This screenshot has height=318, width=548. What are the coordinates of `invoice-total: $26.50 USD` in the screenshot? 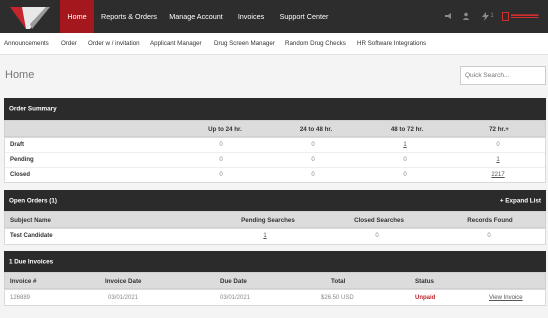 It's located at (337, 298).